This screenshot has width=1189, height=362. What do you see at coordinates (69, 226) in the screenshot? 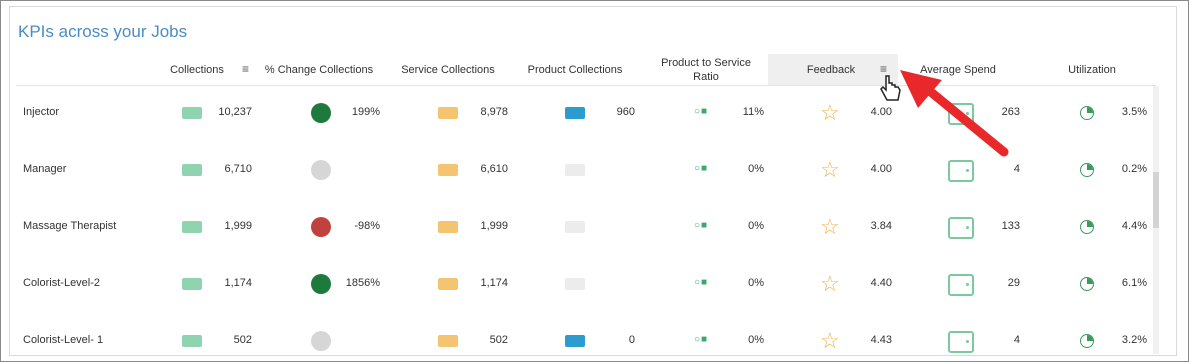
I see `job-name: Massage Therapist` at bounding box center [69, 226].